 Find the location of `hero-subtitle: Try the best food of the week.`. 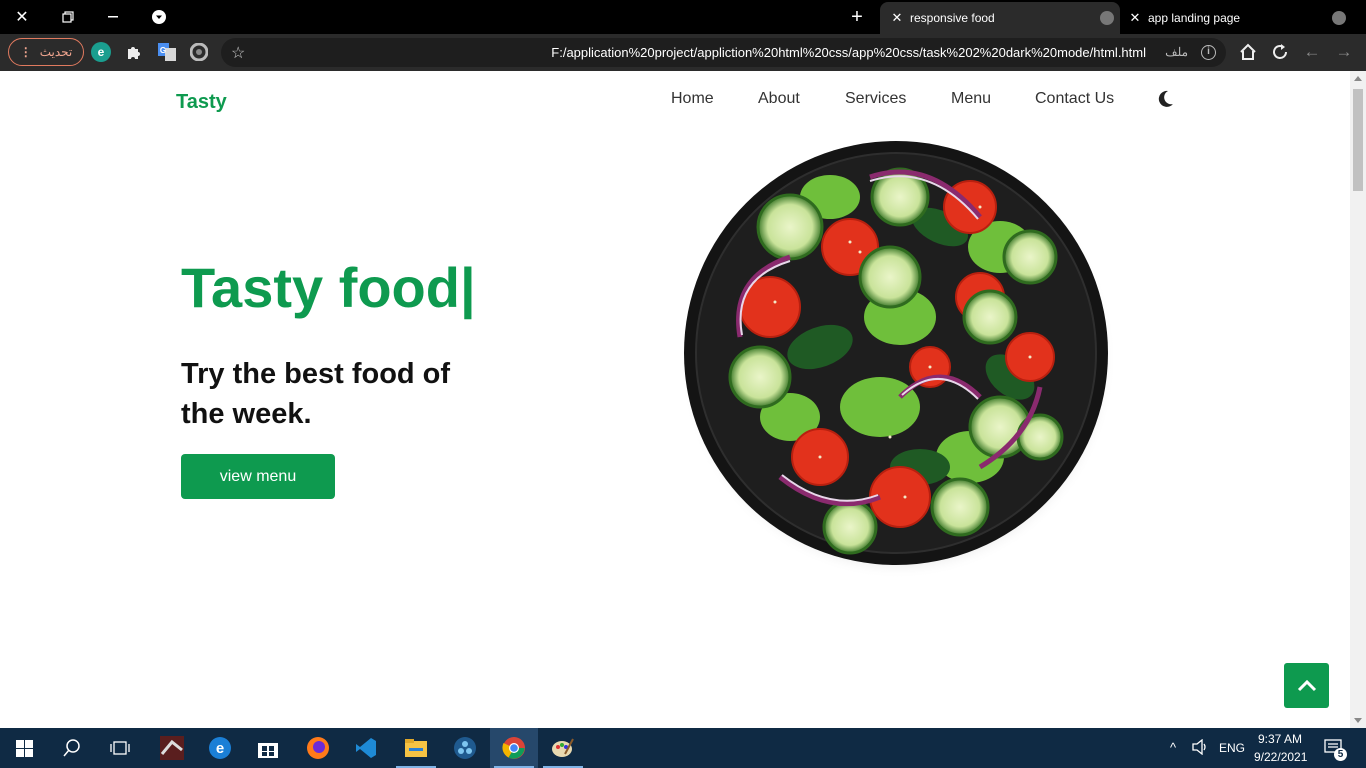

hero-subtitle: Try the best food of the week. is located at coordinates (316, 394).